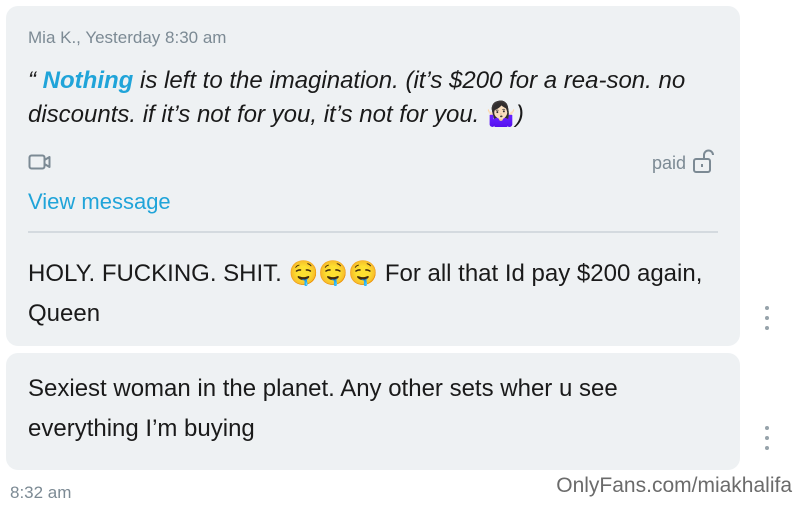 Image resolution: width=800 pixels, height=509 pixels. What do you see at coordinates (35, 80) in the screenshot?
I see `quote-open: “` at bounding box center [35, 80].